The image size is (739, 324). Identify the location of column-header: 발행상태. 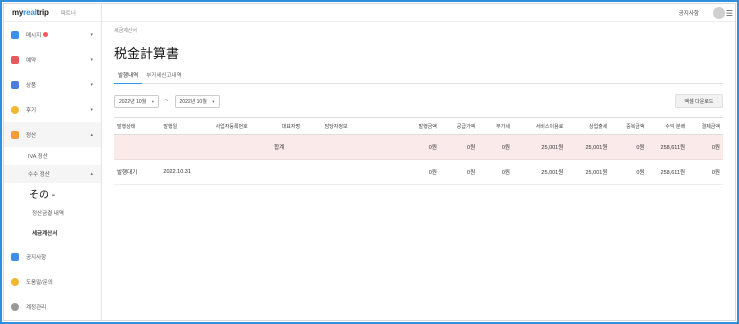
(137, 126).